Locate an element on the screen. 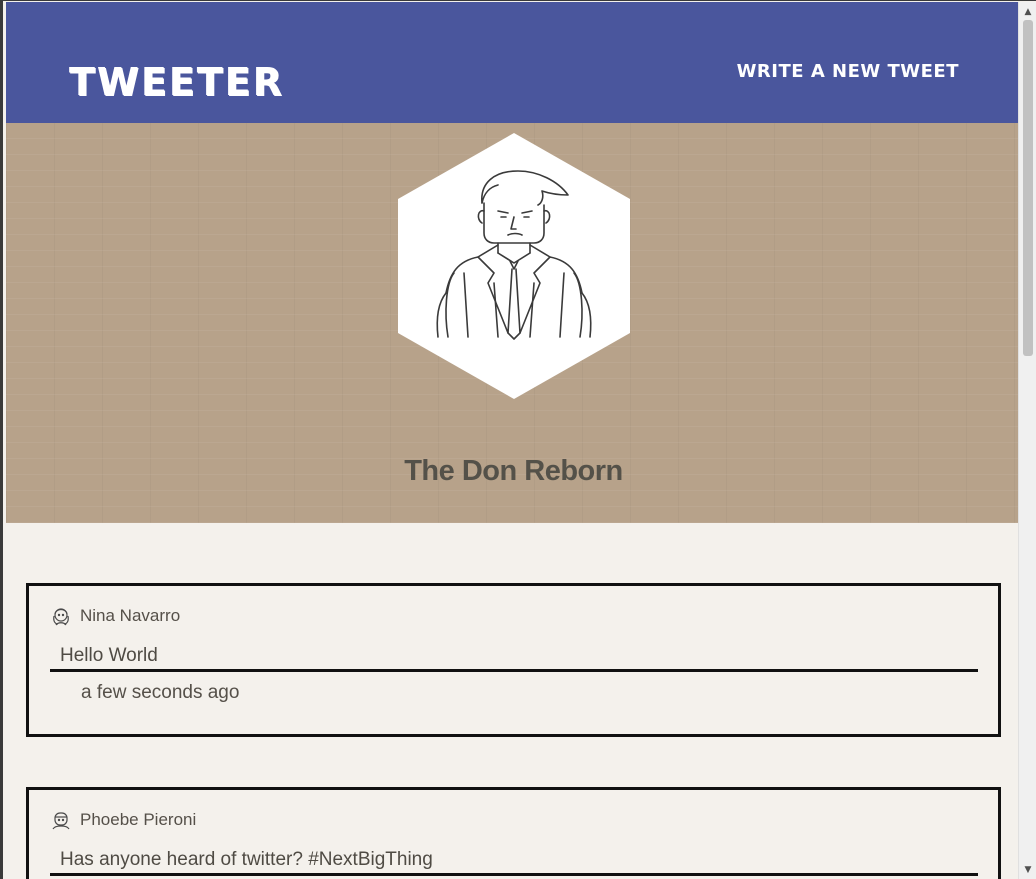 The image size is (1036, 879). top-navbar: TWEETER WRITE A NEW TWEET is located at coordinates (513, 62).